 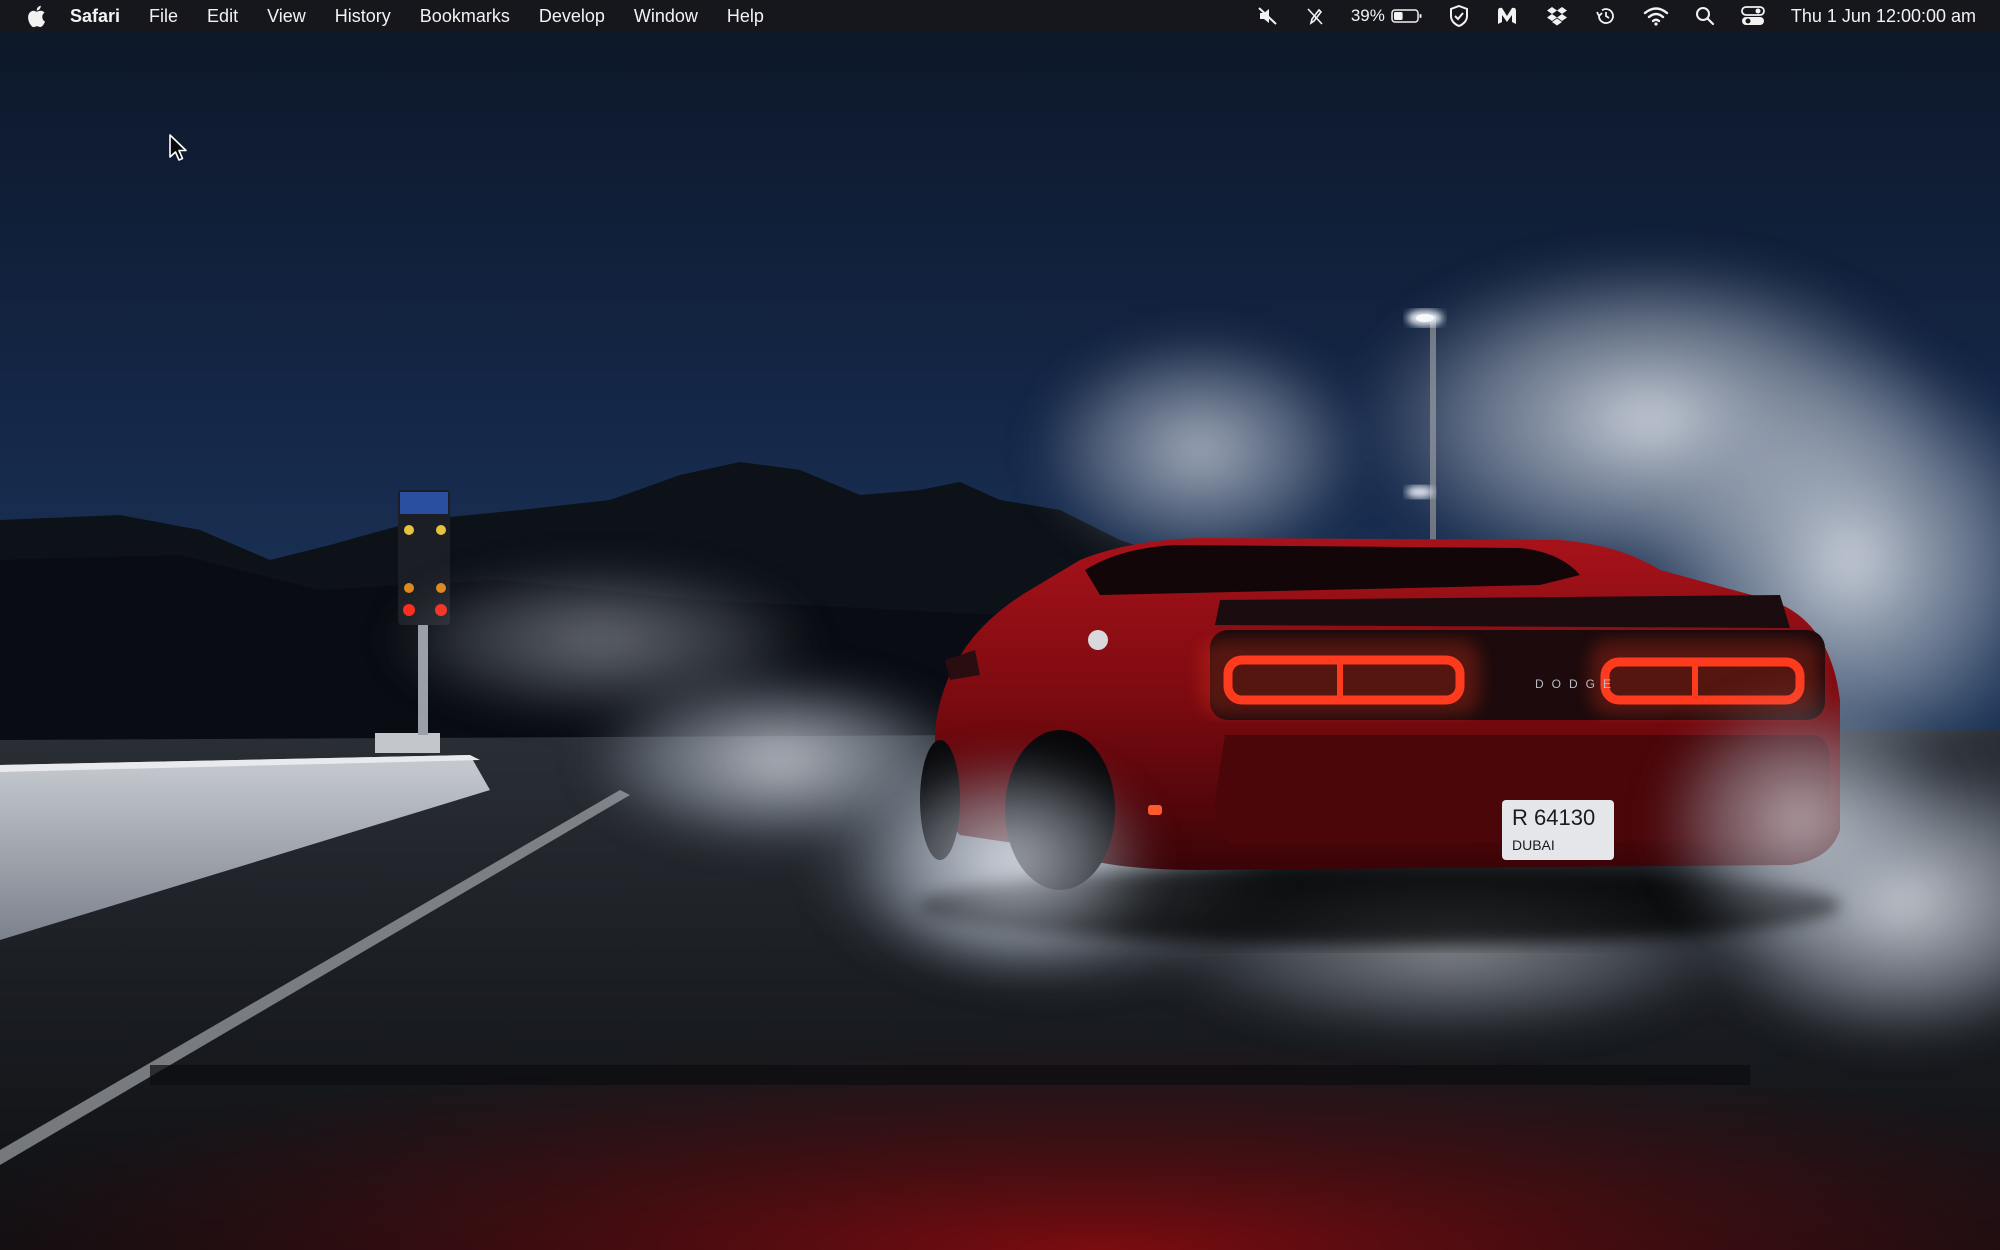 I want to click on malwarebytes-icon, so click(x=1507, y=16).